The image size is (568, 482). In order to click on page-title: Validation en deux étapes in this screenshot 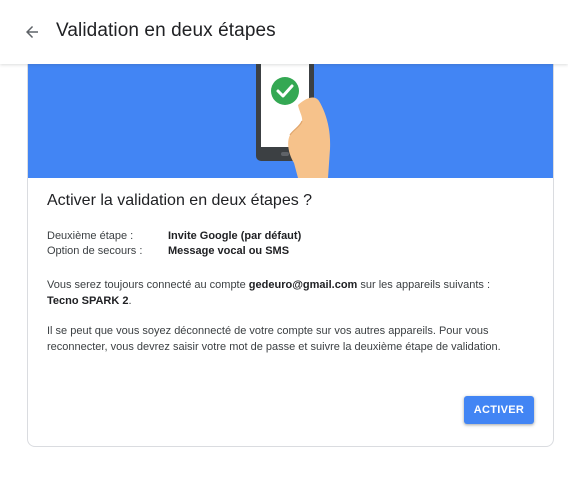, I will do `click(166, 30)`.